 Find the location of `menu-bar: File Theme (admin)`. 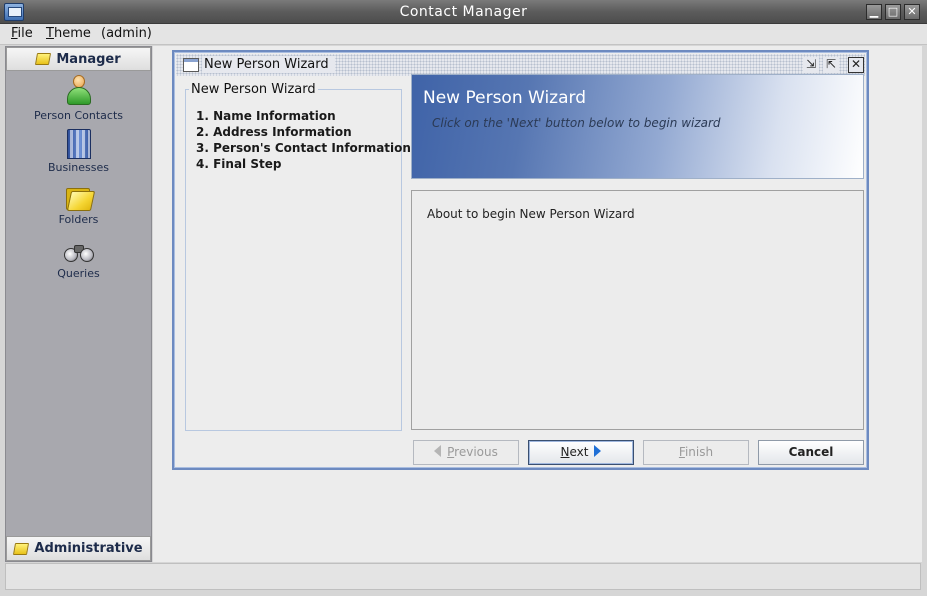

menu-bar: File Theme (admin) is located at coordinates (463, 34).